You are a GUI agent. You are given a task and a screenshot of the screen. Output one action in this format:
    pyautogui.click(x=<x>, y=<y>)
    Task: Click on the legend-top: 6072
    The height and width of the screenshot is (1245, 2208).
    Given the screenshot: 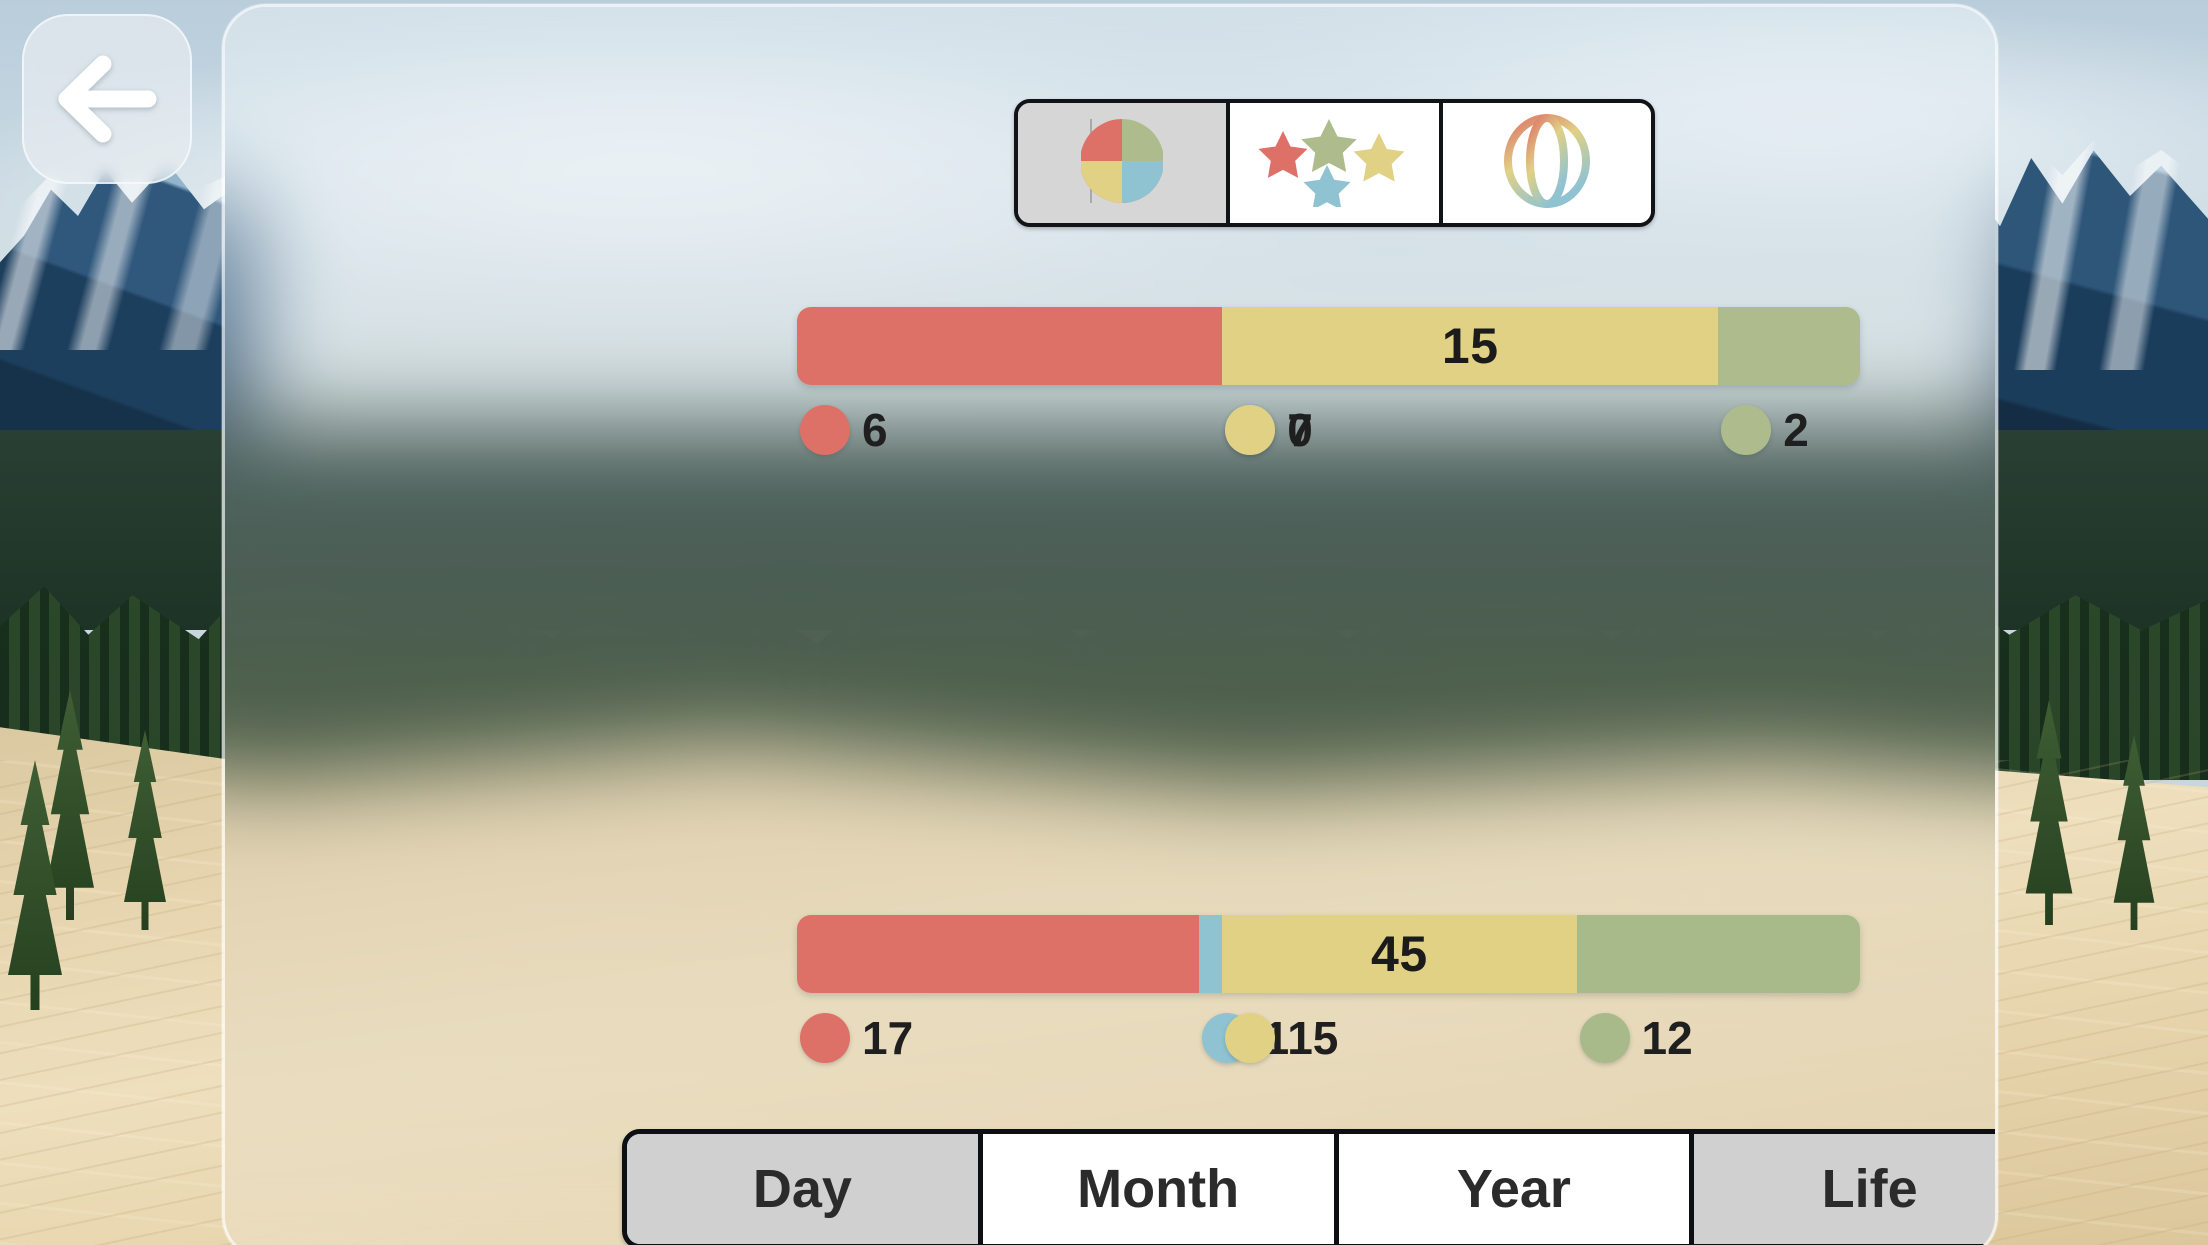 What is the action you would take?
    pyautogui.click(x=1328, y=435)
    